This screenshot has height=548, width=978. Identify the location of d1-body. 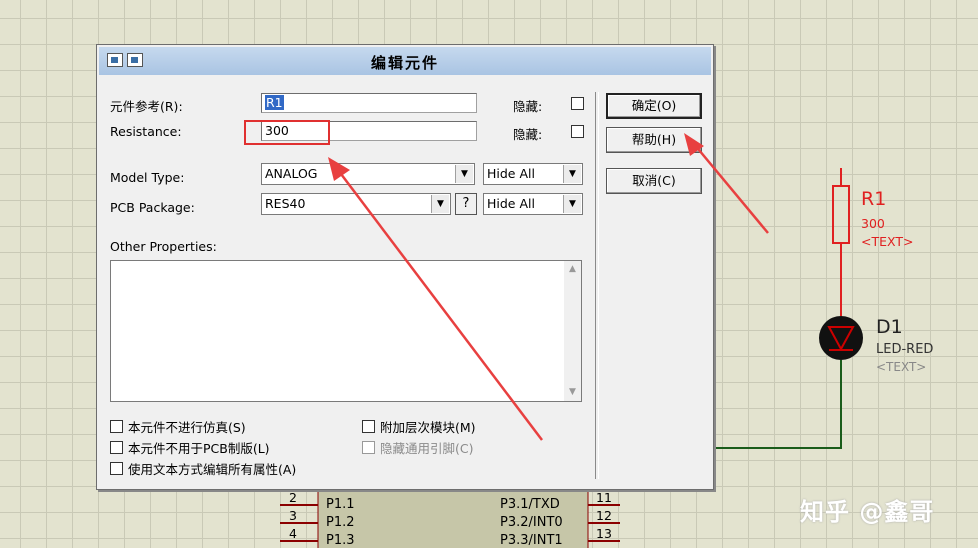
(841, 338).